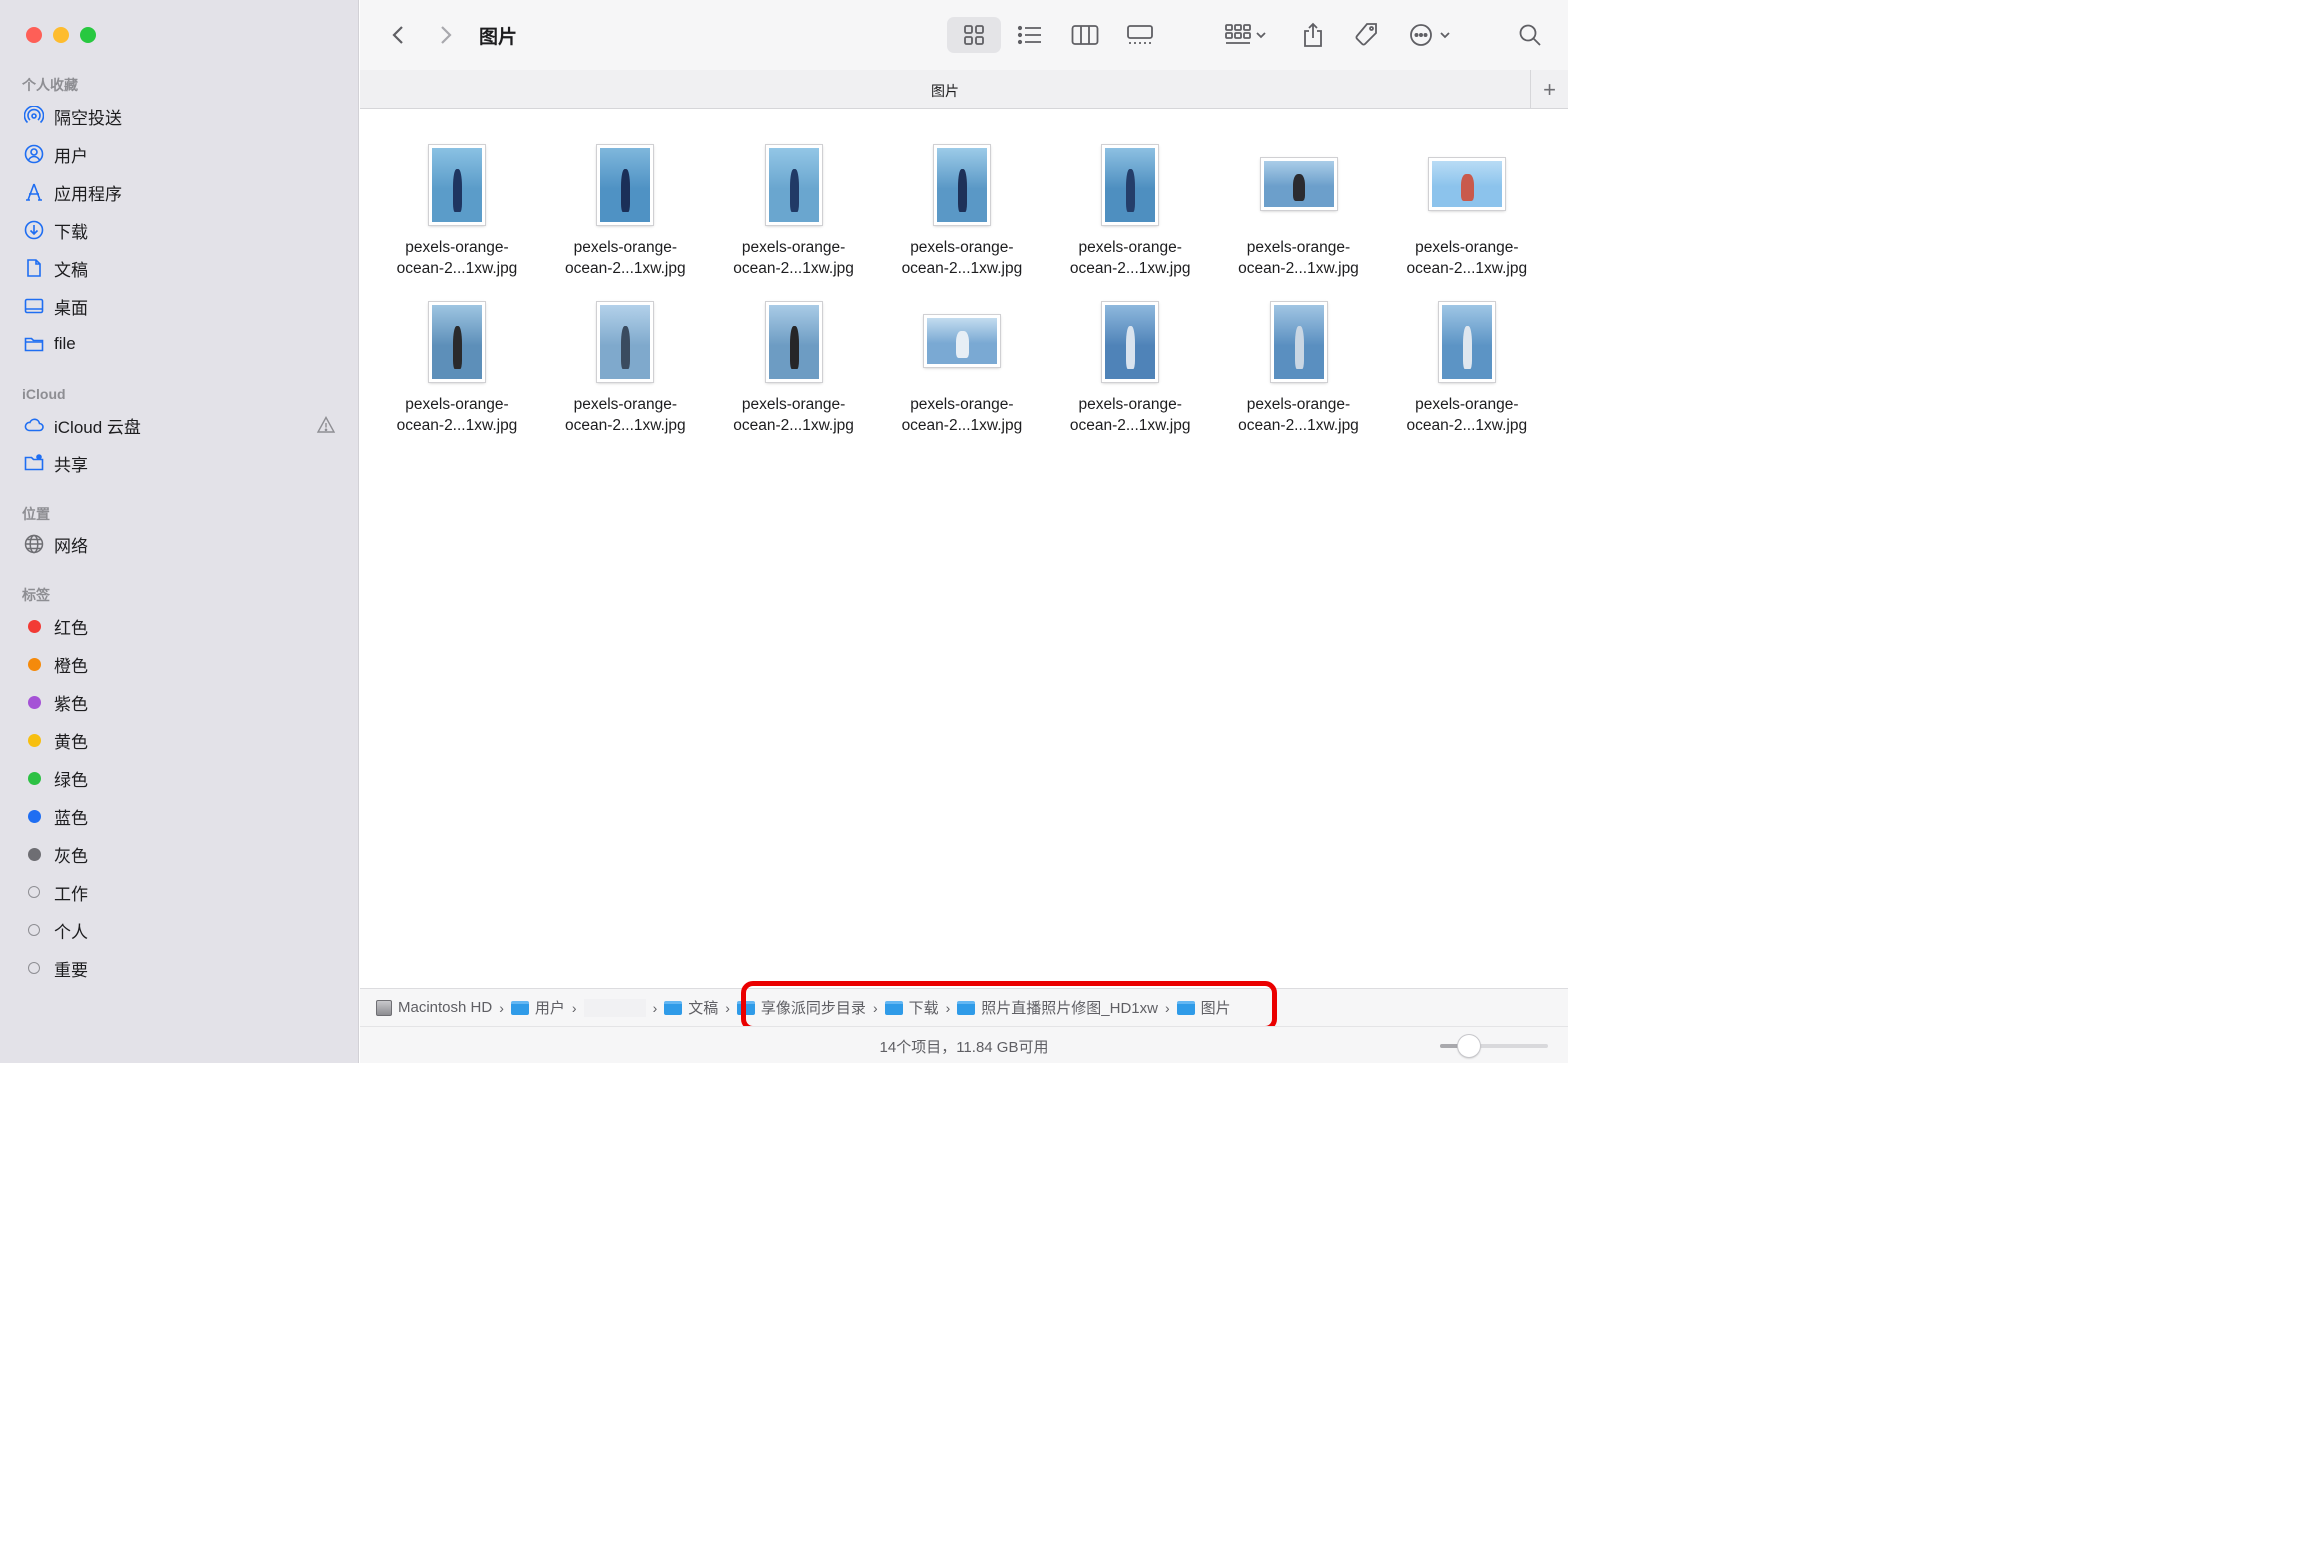 This screenshot has height=1568, width=2312. What do you see at coordinates (71, 742) in the screenshot?
I see `tag-label: 黄色` at bounding box center [71, 742].